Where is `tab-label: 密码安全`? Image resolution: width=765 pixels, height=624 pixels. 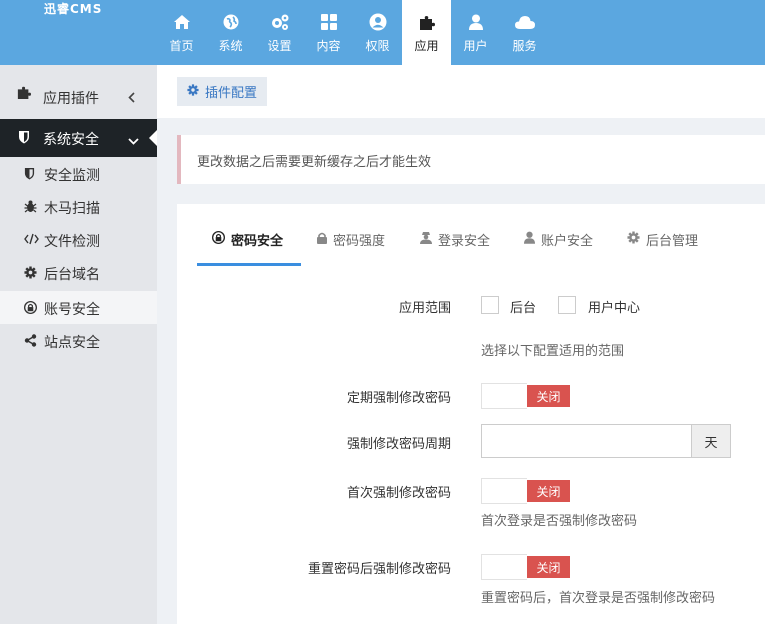
tab-label: 密码安全 is located at coordinates (257, 241).